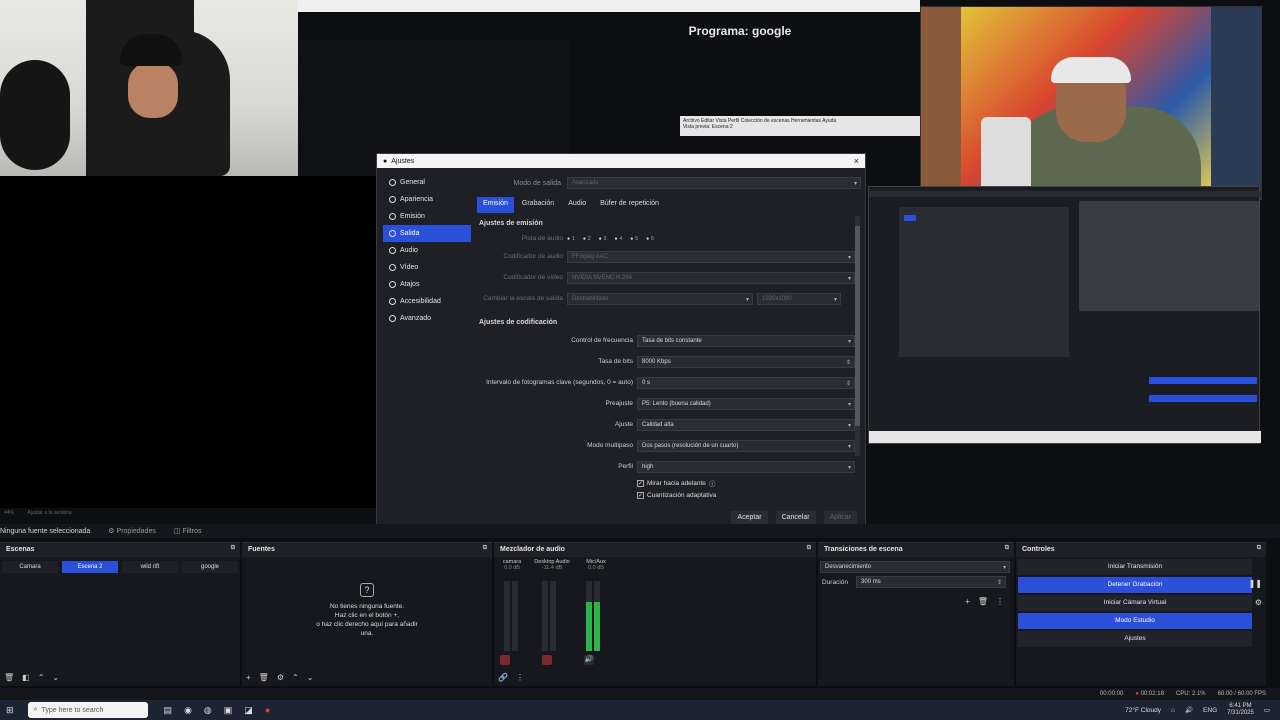  I want to click on audio-track-radios: 1 2 3 4 5 6, so click(610, 239).